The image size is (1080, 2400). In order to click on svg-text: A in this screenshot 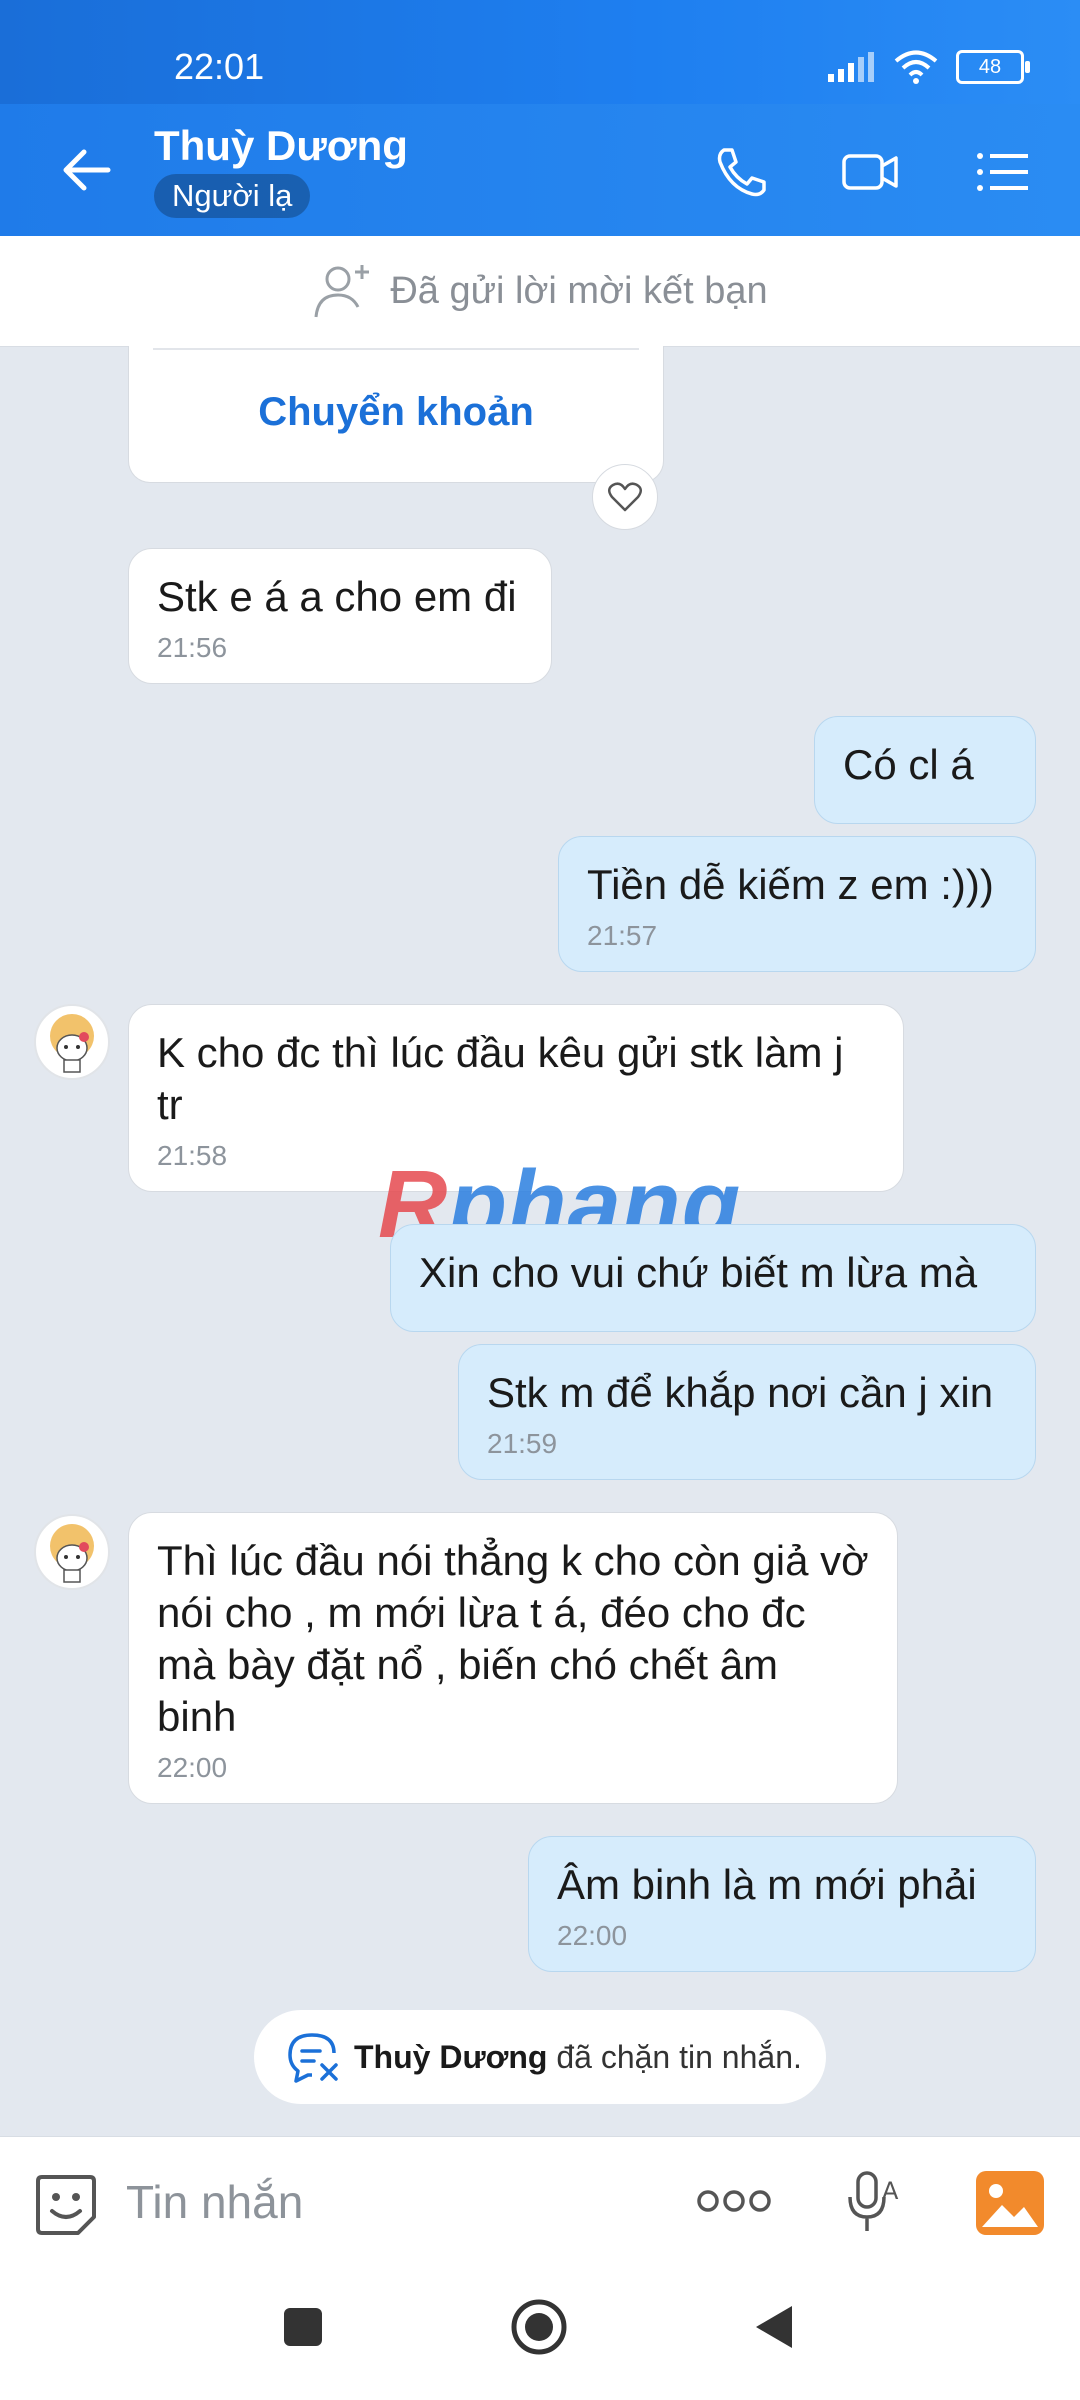, I will do `click(890, 2191)`.